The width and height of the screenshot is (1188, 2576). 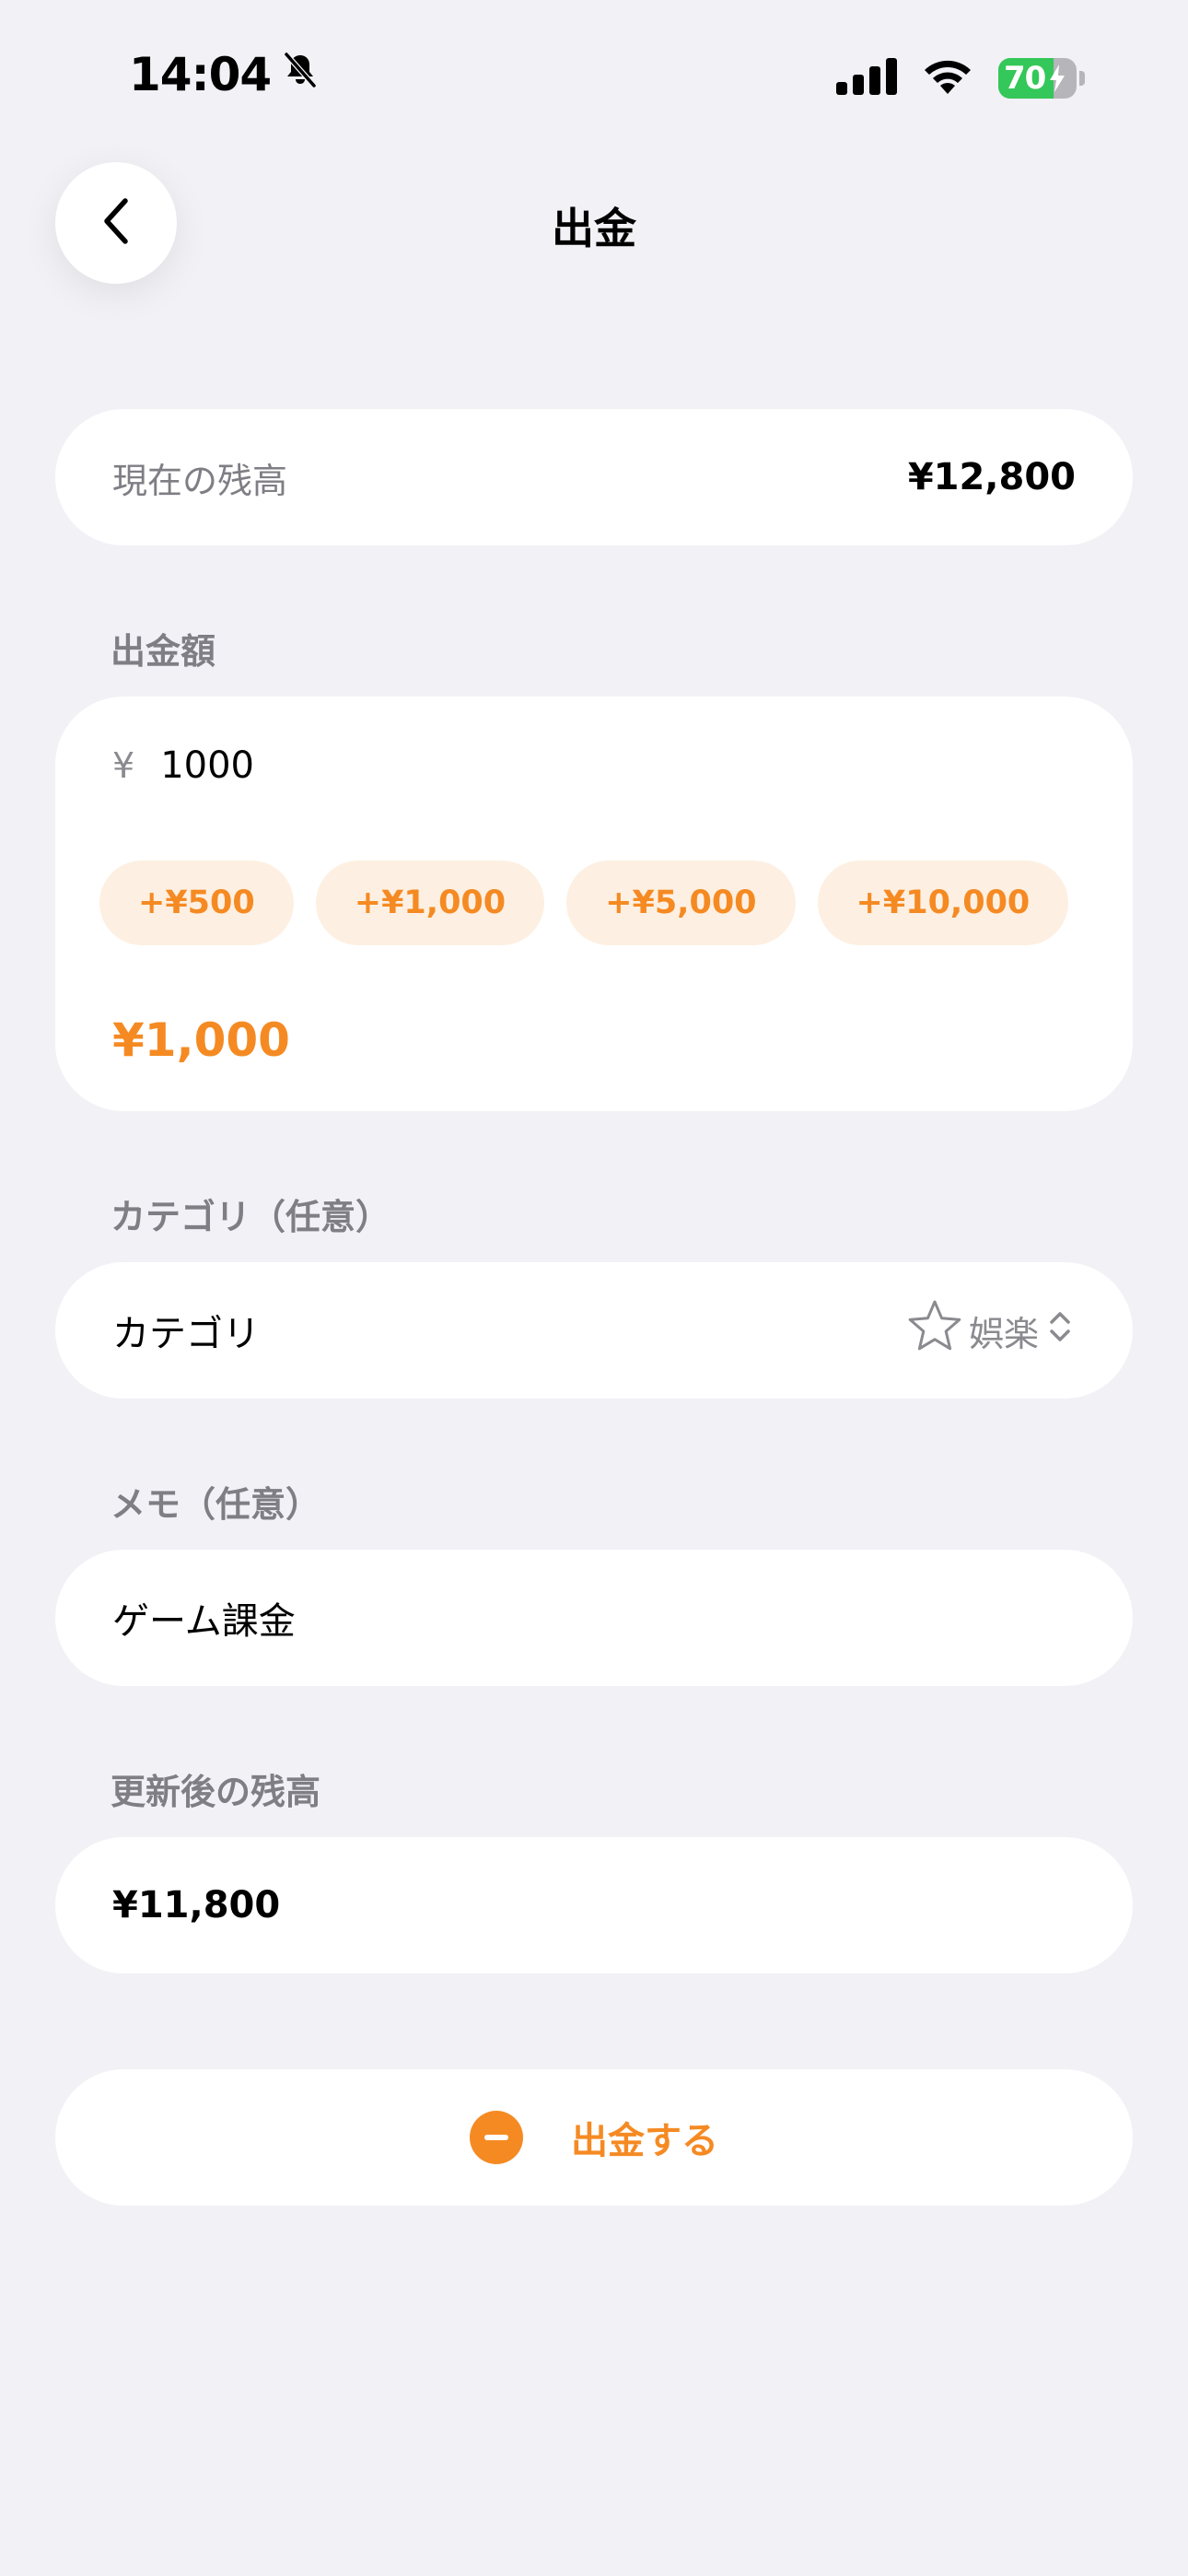 I want to click on bolt-icon, so click(x=1057, y=80).